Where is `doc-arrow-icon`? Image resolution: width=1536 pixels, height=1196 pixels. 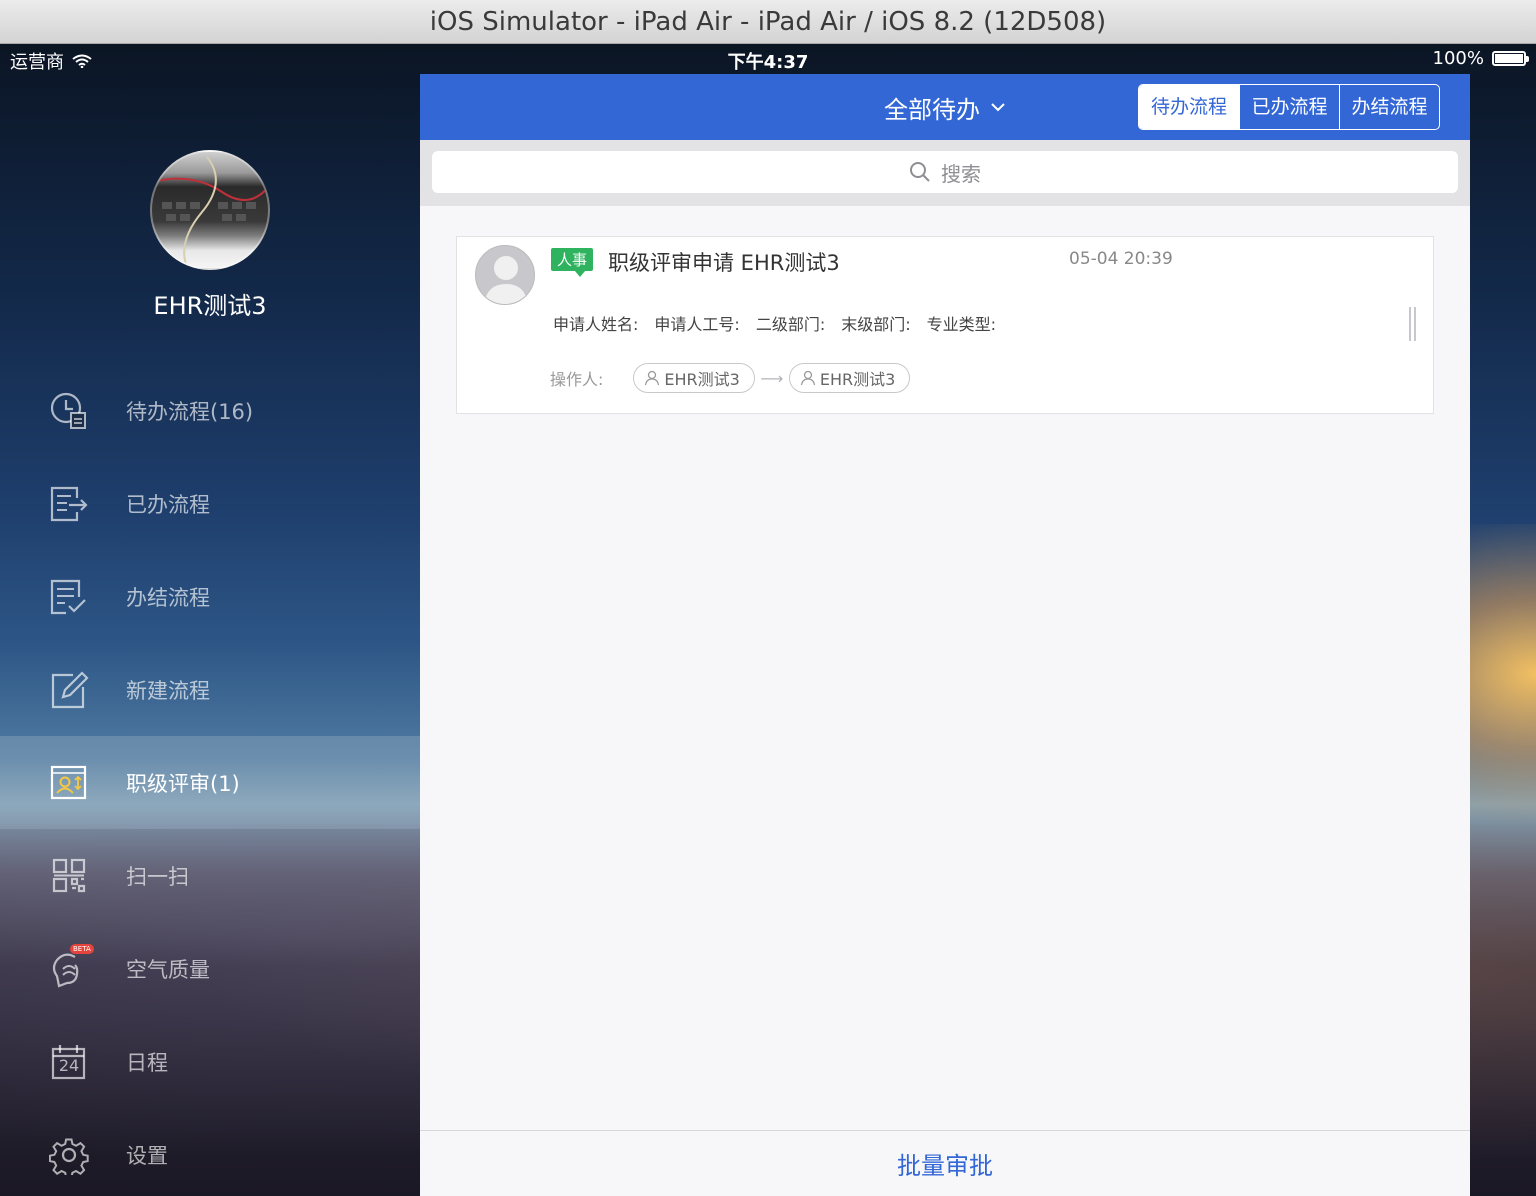
doc-arrow-icon is located at coordinates (69, 504).